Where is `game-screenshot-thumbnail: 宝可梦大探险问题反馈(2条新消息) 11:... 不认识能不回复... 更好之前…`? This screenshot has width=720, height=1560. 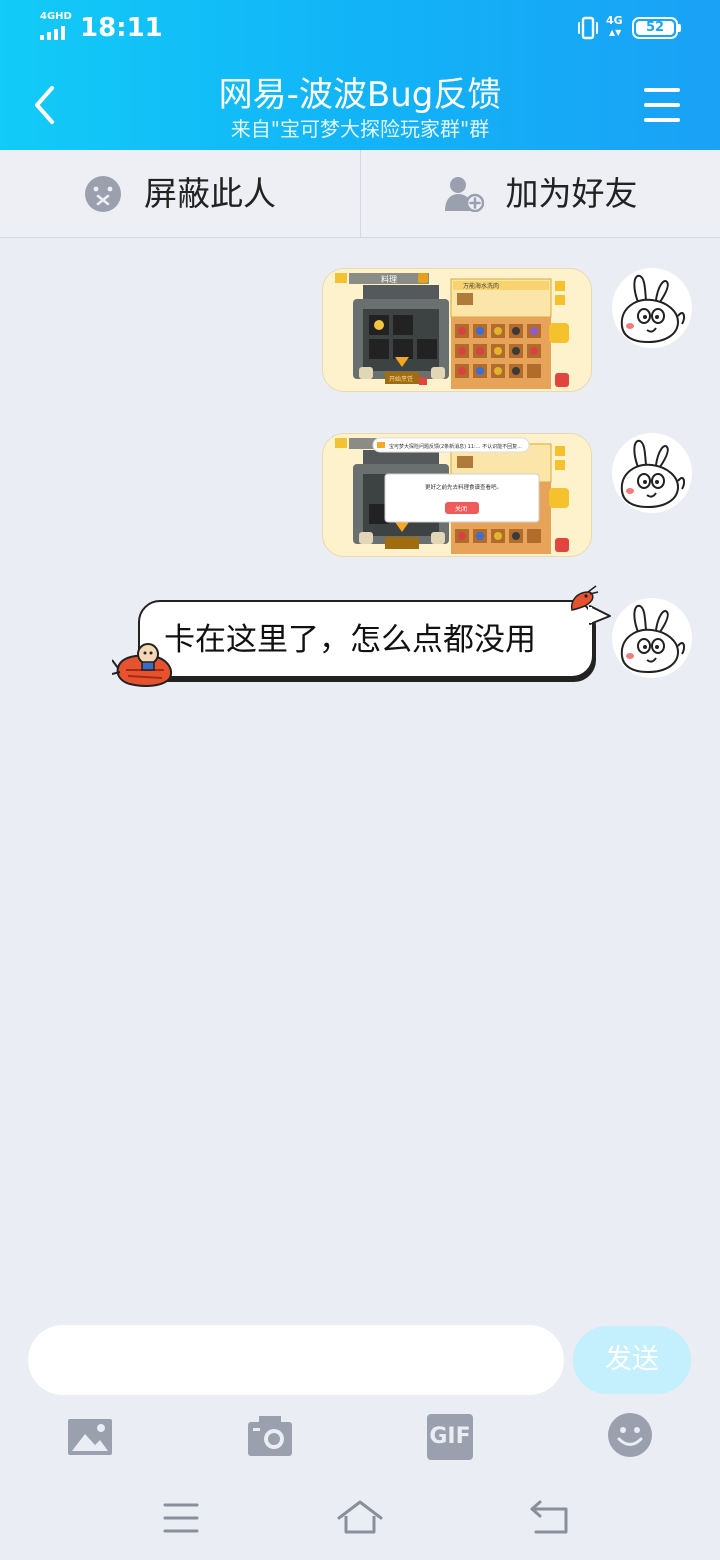
game-screenshot-thumbnail: 宝可梦大探险问题反馈(2条新消息) 11:... 不认识能不回复... 更好之前… is located at coordinates (457, 495).